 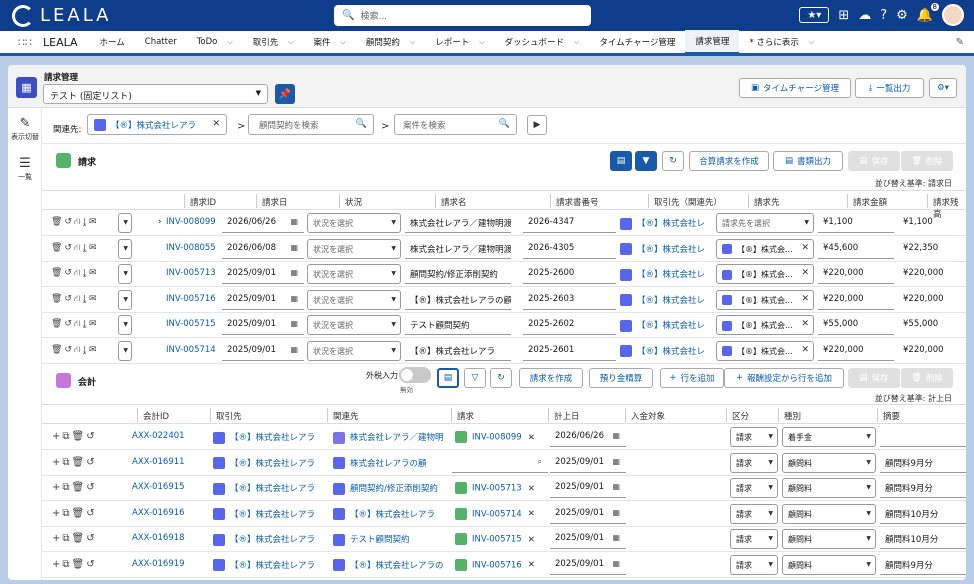 I want to click on invoice-link: INV-005716 ✕, so click(x=502, y=564).